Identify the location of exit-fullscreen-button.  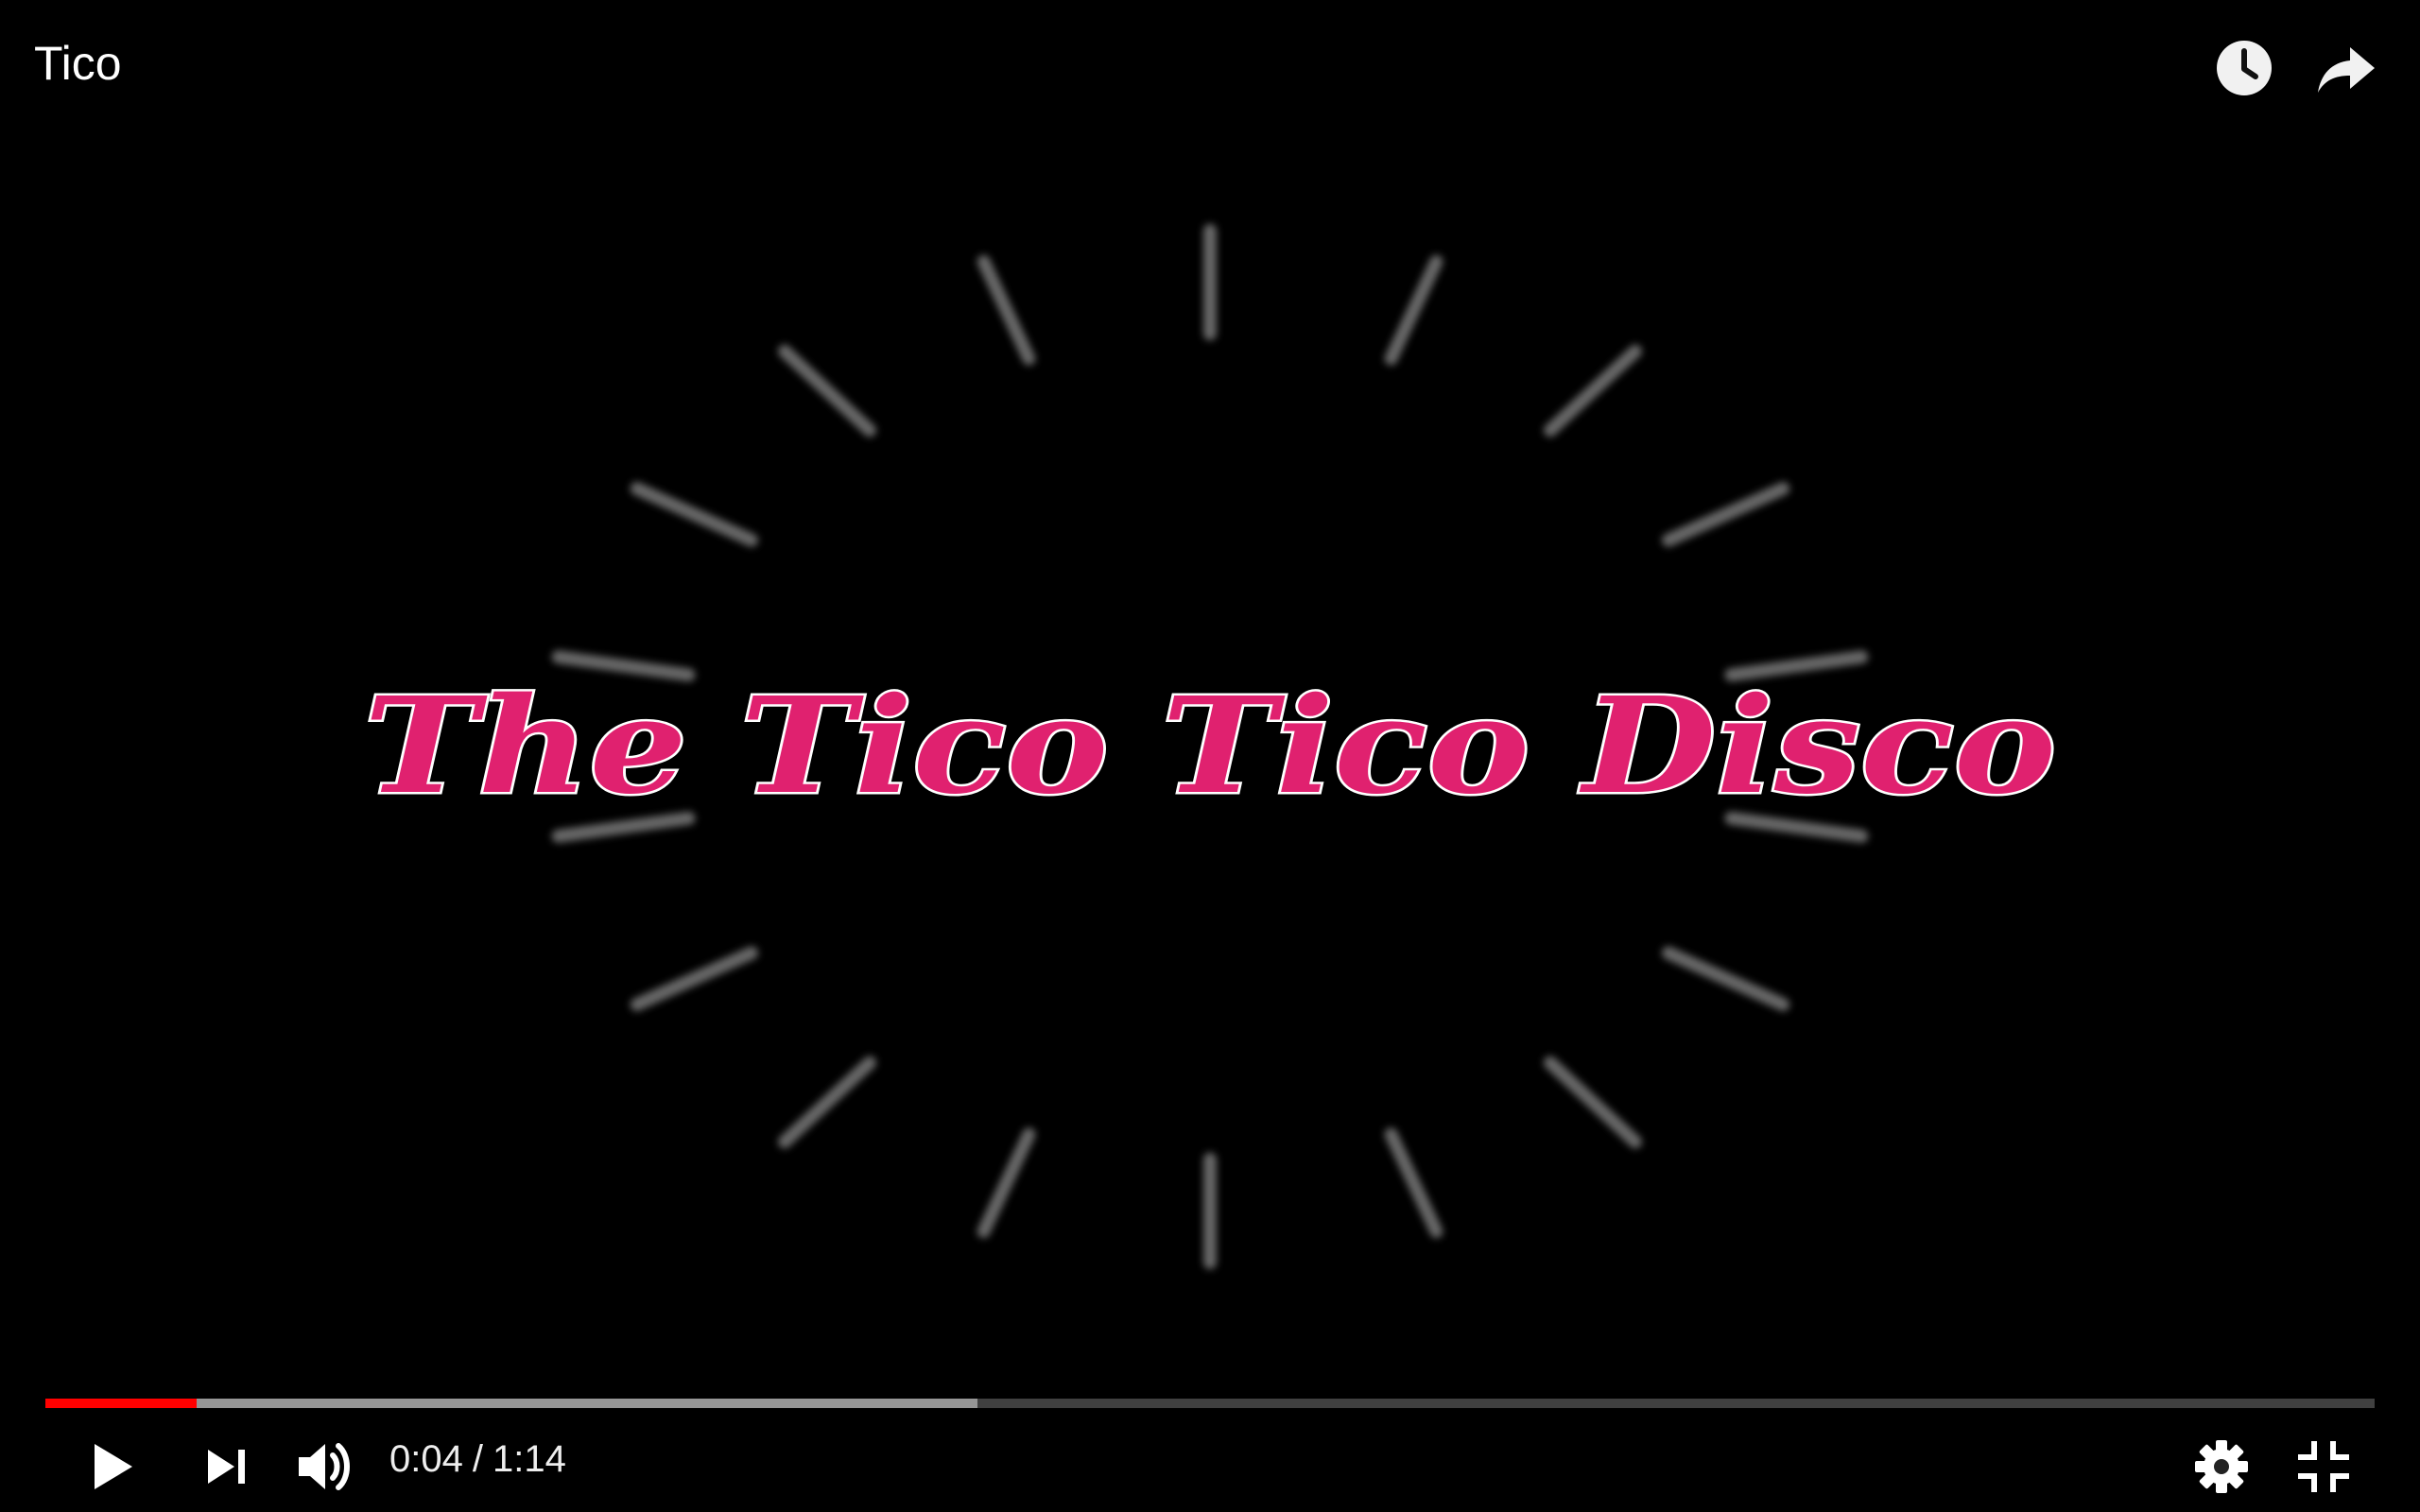
(2323, 1466).